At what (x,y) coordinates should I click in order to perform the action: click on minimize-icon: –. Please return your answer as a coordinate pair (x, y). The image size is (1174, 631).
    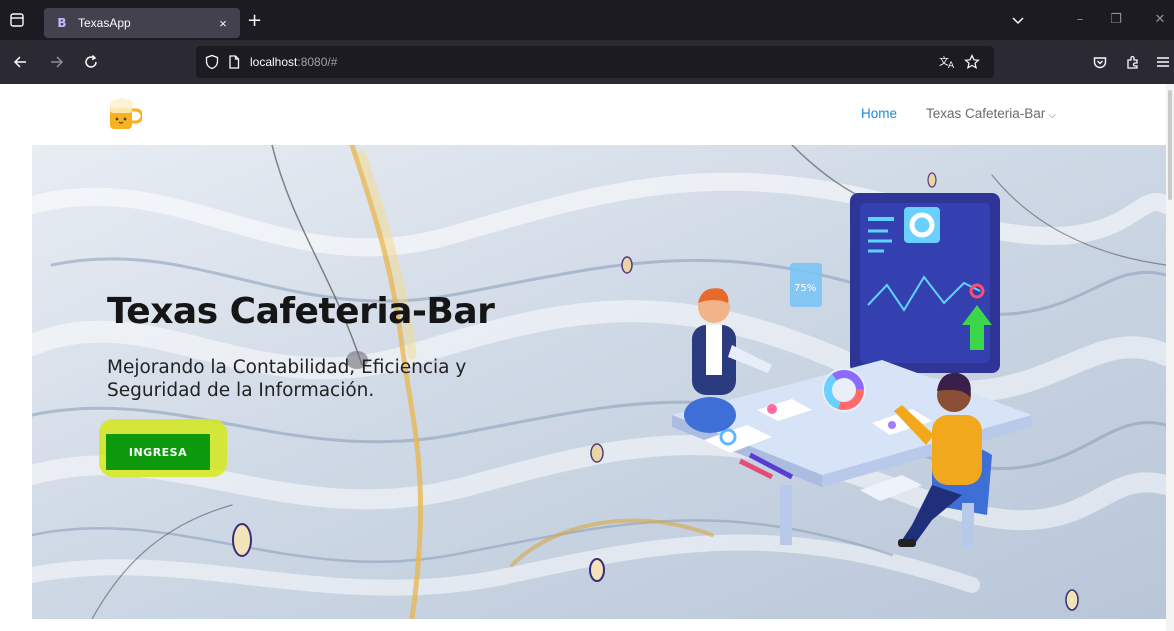
    Looking at the image, I should click on (1080, 20).